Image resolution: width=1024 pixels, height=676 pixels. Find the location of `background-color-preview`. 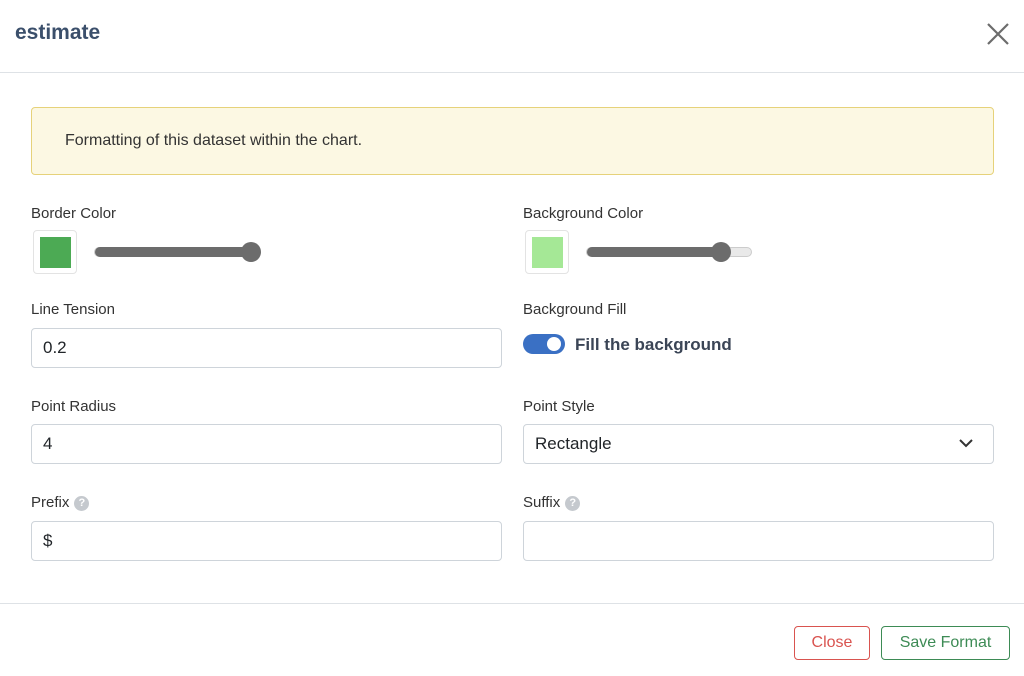

background-color-preview is located at coordinates (547, 252).